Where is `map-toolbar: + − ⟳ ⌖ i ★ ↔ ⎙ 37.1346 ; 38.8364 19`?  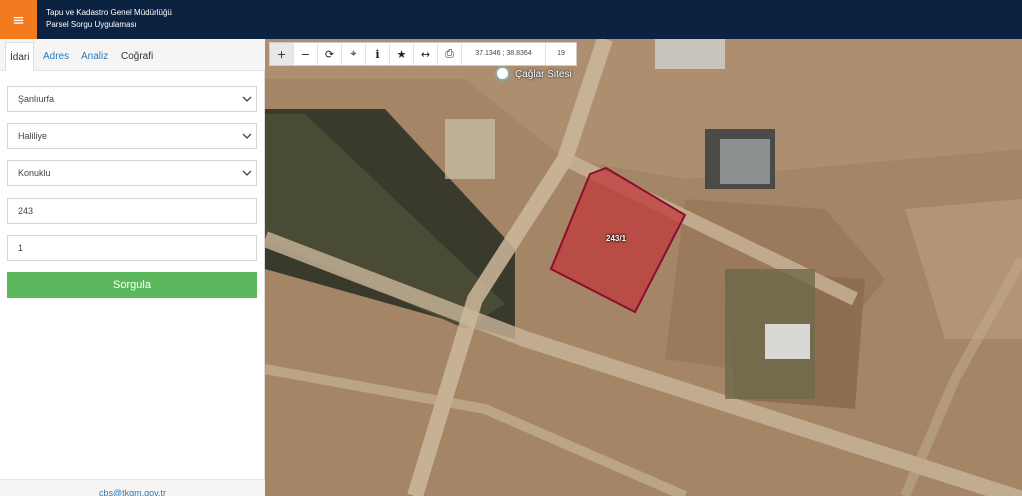
map-toolbar: + − ⟳ ⌖ i ★ ↔ ⎙ 37.1346 ; 38.8364 19 is located at coordinates (423, 54).